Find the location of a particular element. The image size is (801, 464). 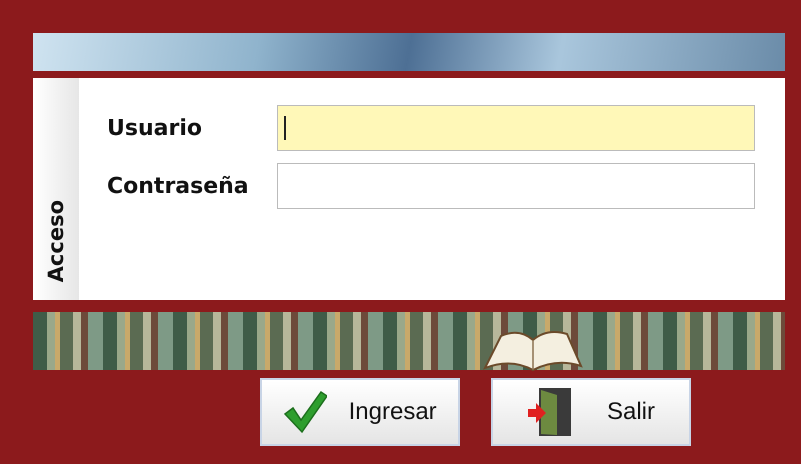

dialog-button: Salir is located at coordinates (591, 412).